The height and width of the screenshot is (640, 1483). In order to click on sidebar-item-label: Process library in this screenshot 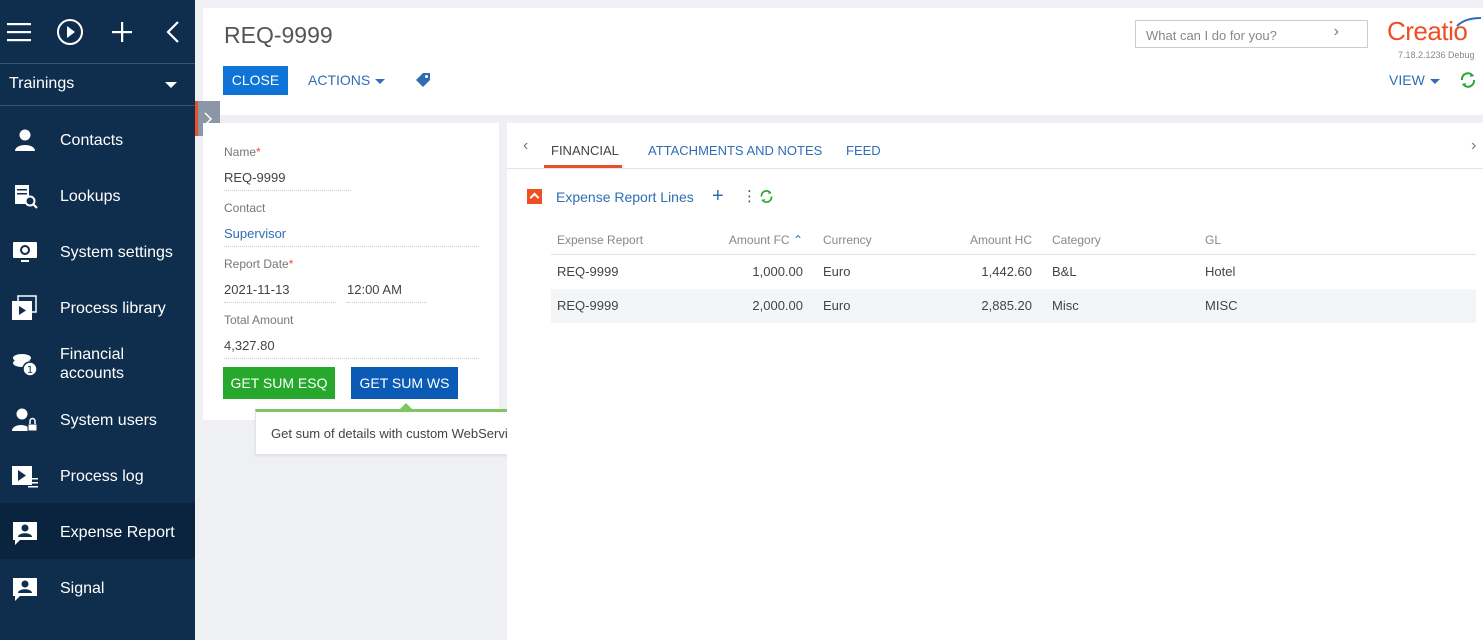, I will do `click(113, 308)`.